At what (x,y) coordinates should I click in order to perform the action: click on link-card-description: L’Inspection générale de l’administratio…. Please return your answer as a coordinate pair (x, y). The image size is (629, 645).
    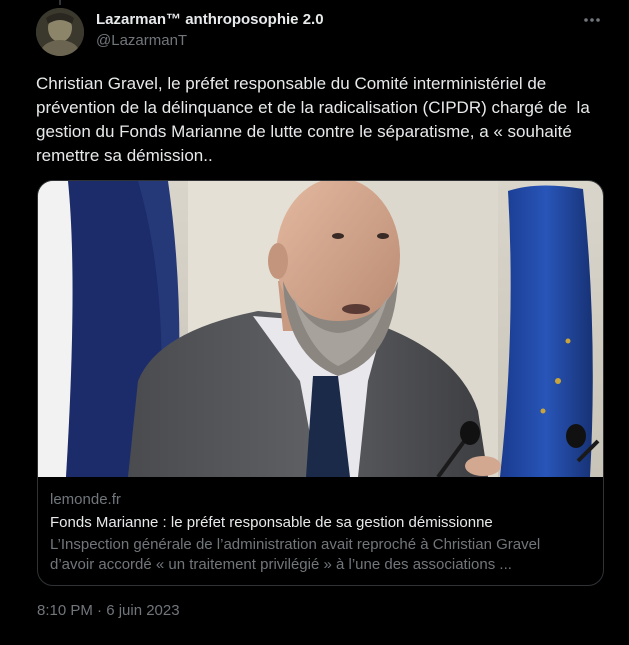
    Looking at the image, I should click on (320, 555).